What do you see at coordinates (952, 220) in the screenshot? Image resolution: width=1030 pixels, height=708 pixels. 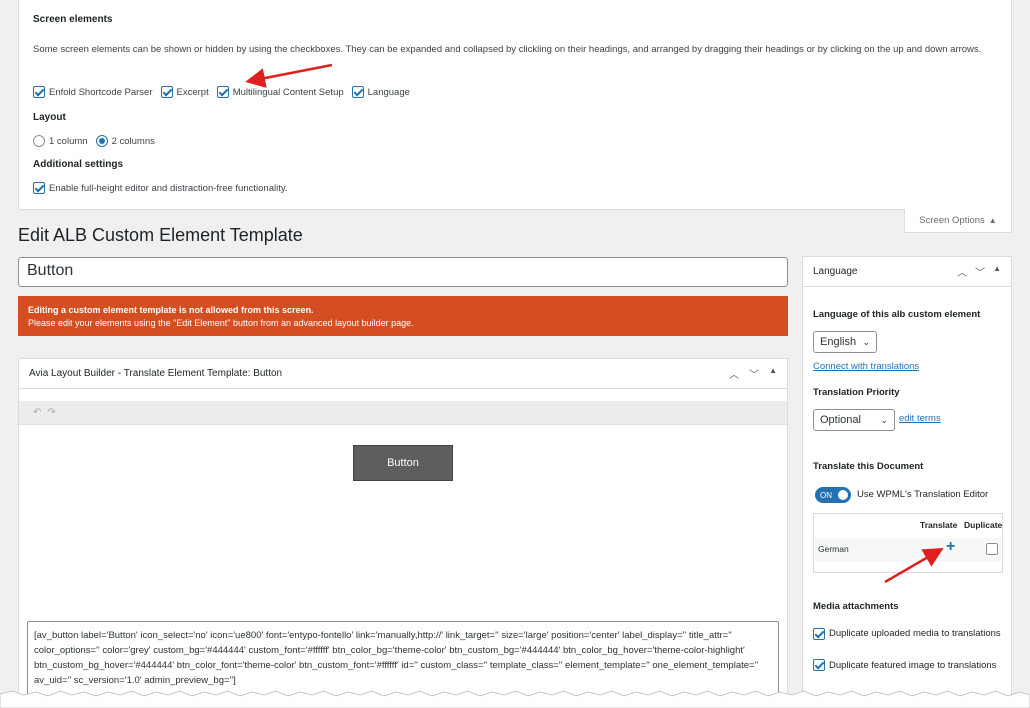 I see `screen-options-tab-label: Screen Options` at bounding box center [952, 220].